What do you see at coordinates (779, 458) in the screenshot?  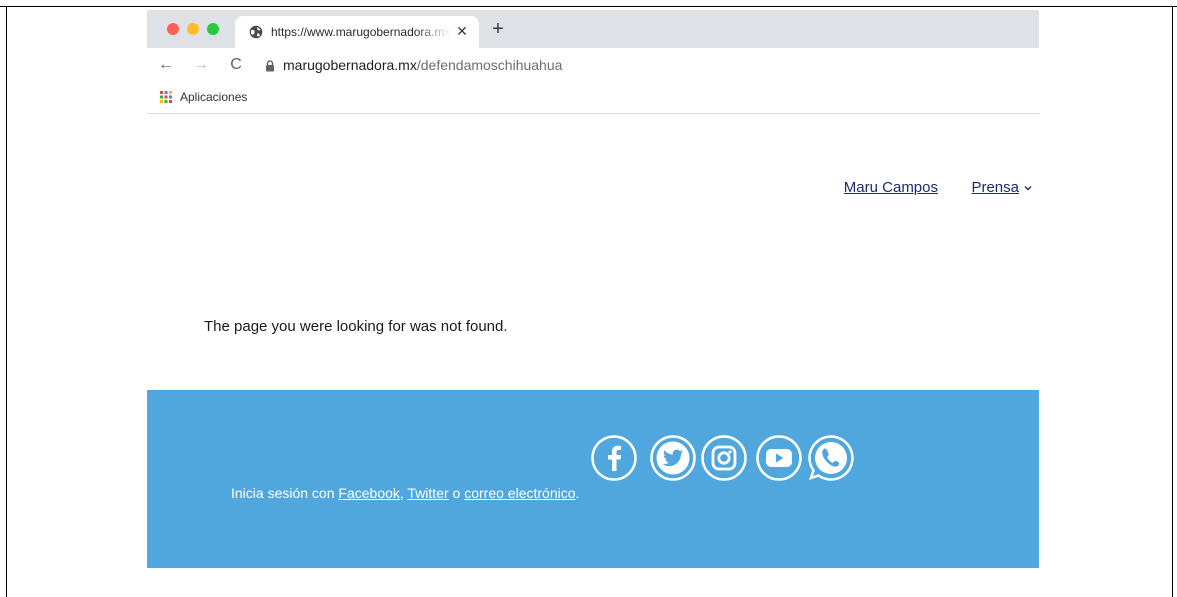 I see `youtube-icon` at bounding box center [779, 458].